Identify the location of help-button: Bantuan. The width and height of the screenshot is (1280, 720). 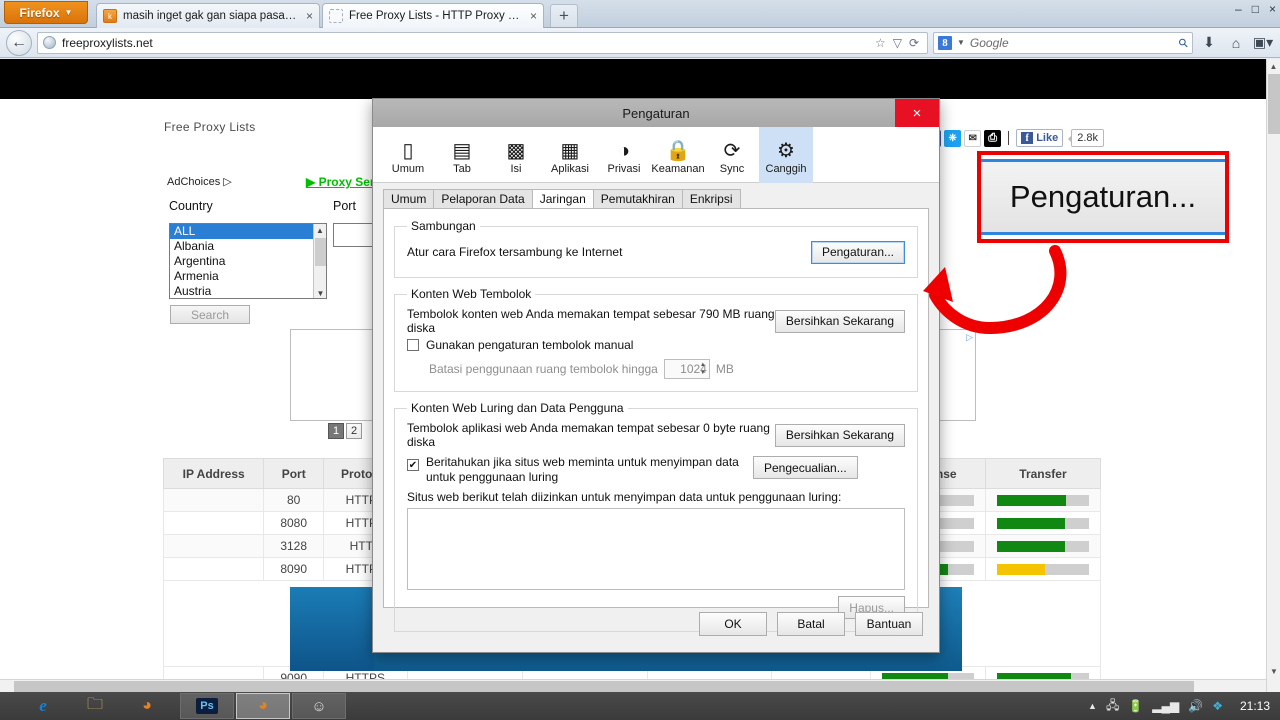
(889, 624).